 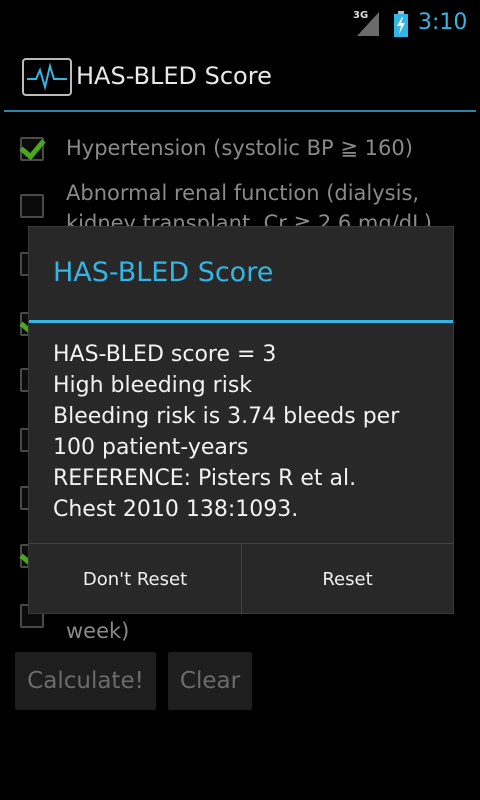 I want to click on reset-button: Reset, so click(x=347, y=579).